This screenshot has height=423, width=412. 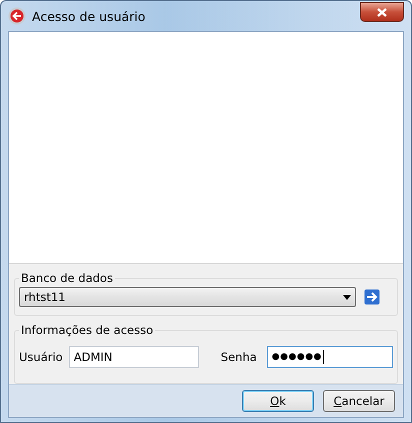 I want to click on ok-button: Ok, so click(x=278, y=401).